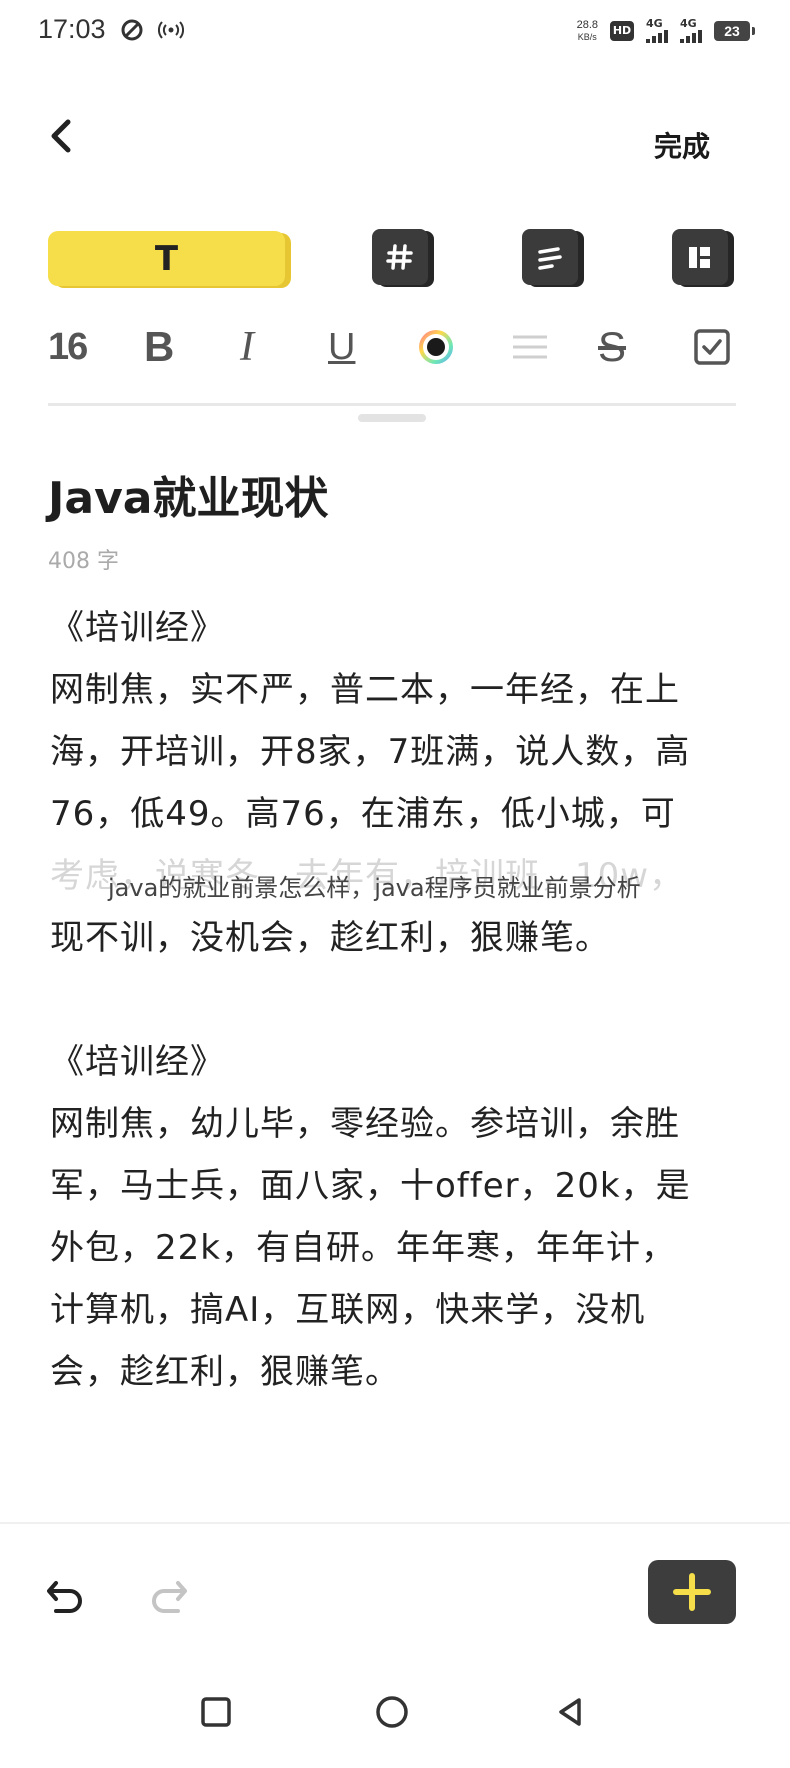 The height and width of the screenshot is (1768, 790). What do you see at coordinates (392, 404) in the screenshot?
I see `toolbar-divider` at bounding box center [392, 404].